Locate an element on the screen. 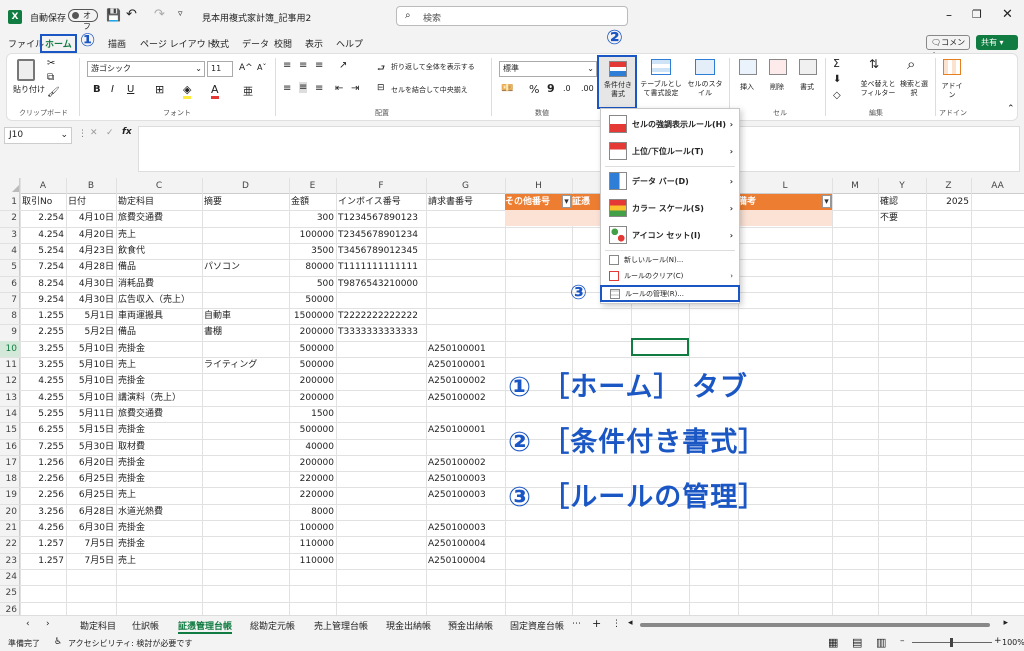 The image size is (1024, 651). row-header: 21 is located at coordinates (10, 528).